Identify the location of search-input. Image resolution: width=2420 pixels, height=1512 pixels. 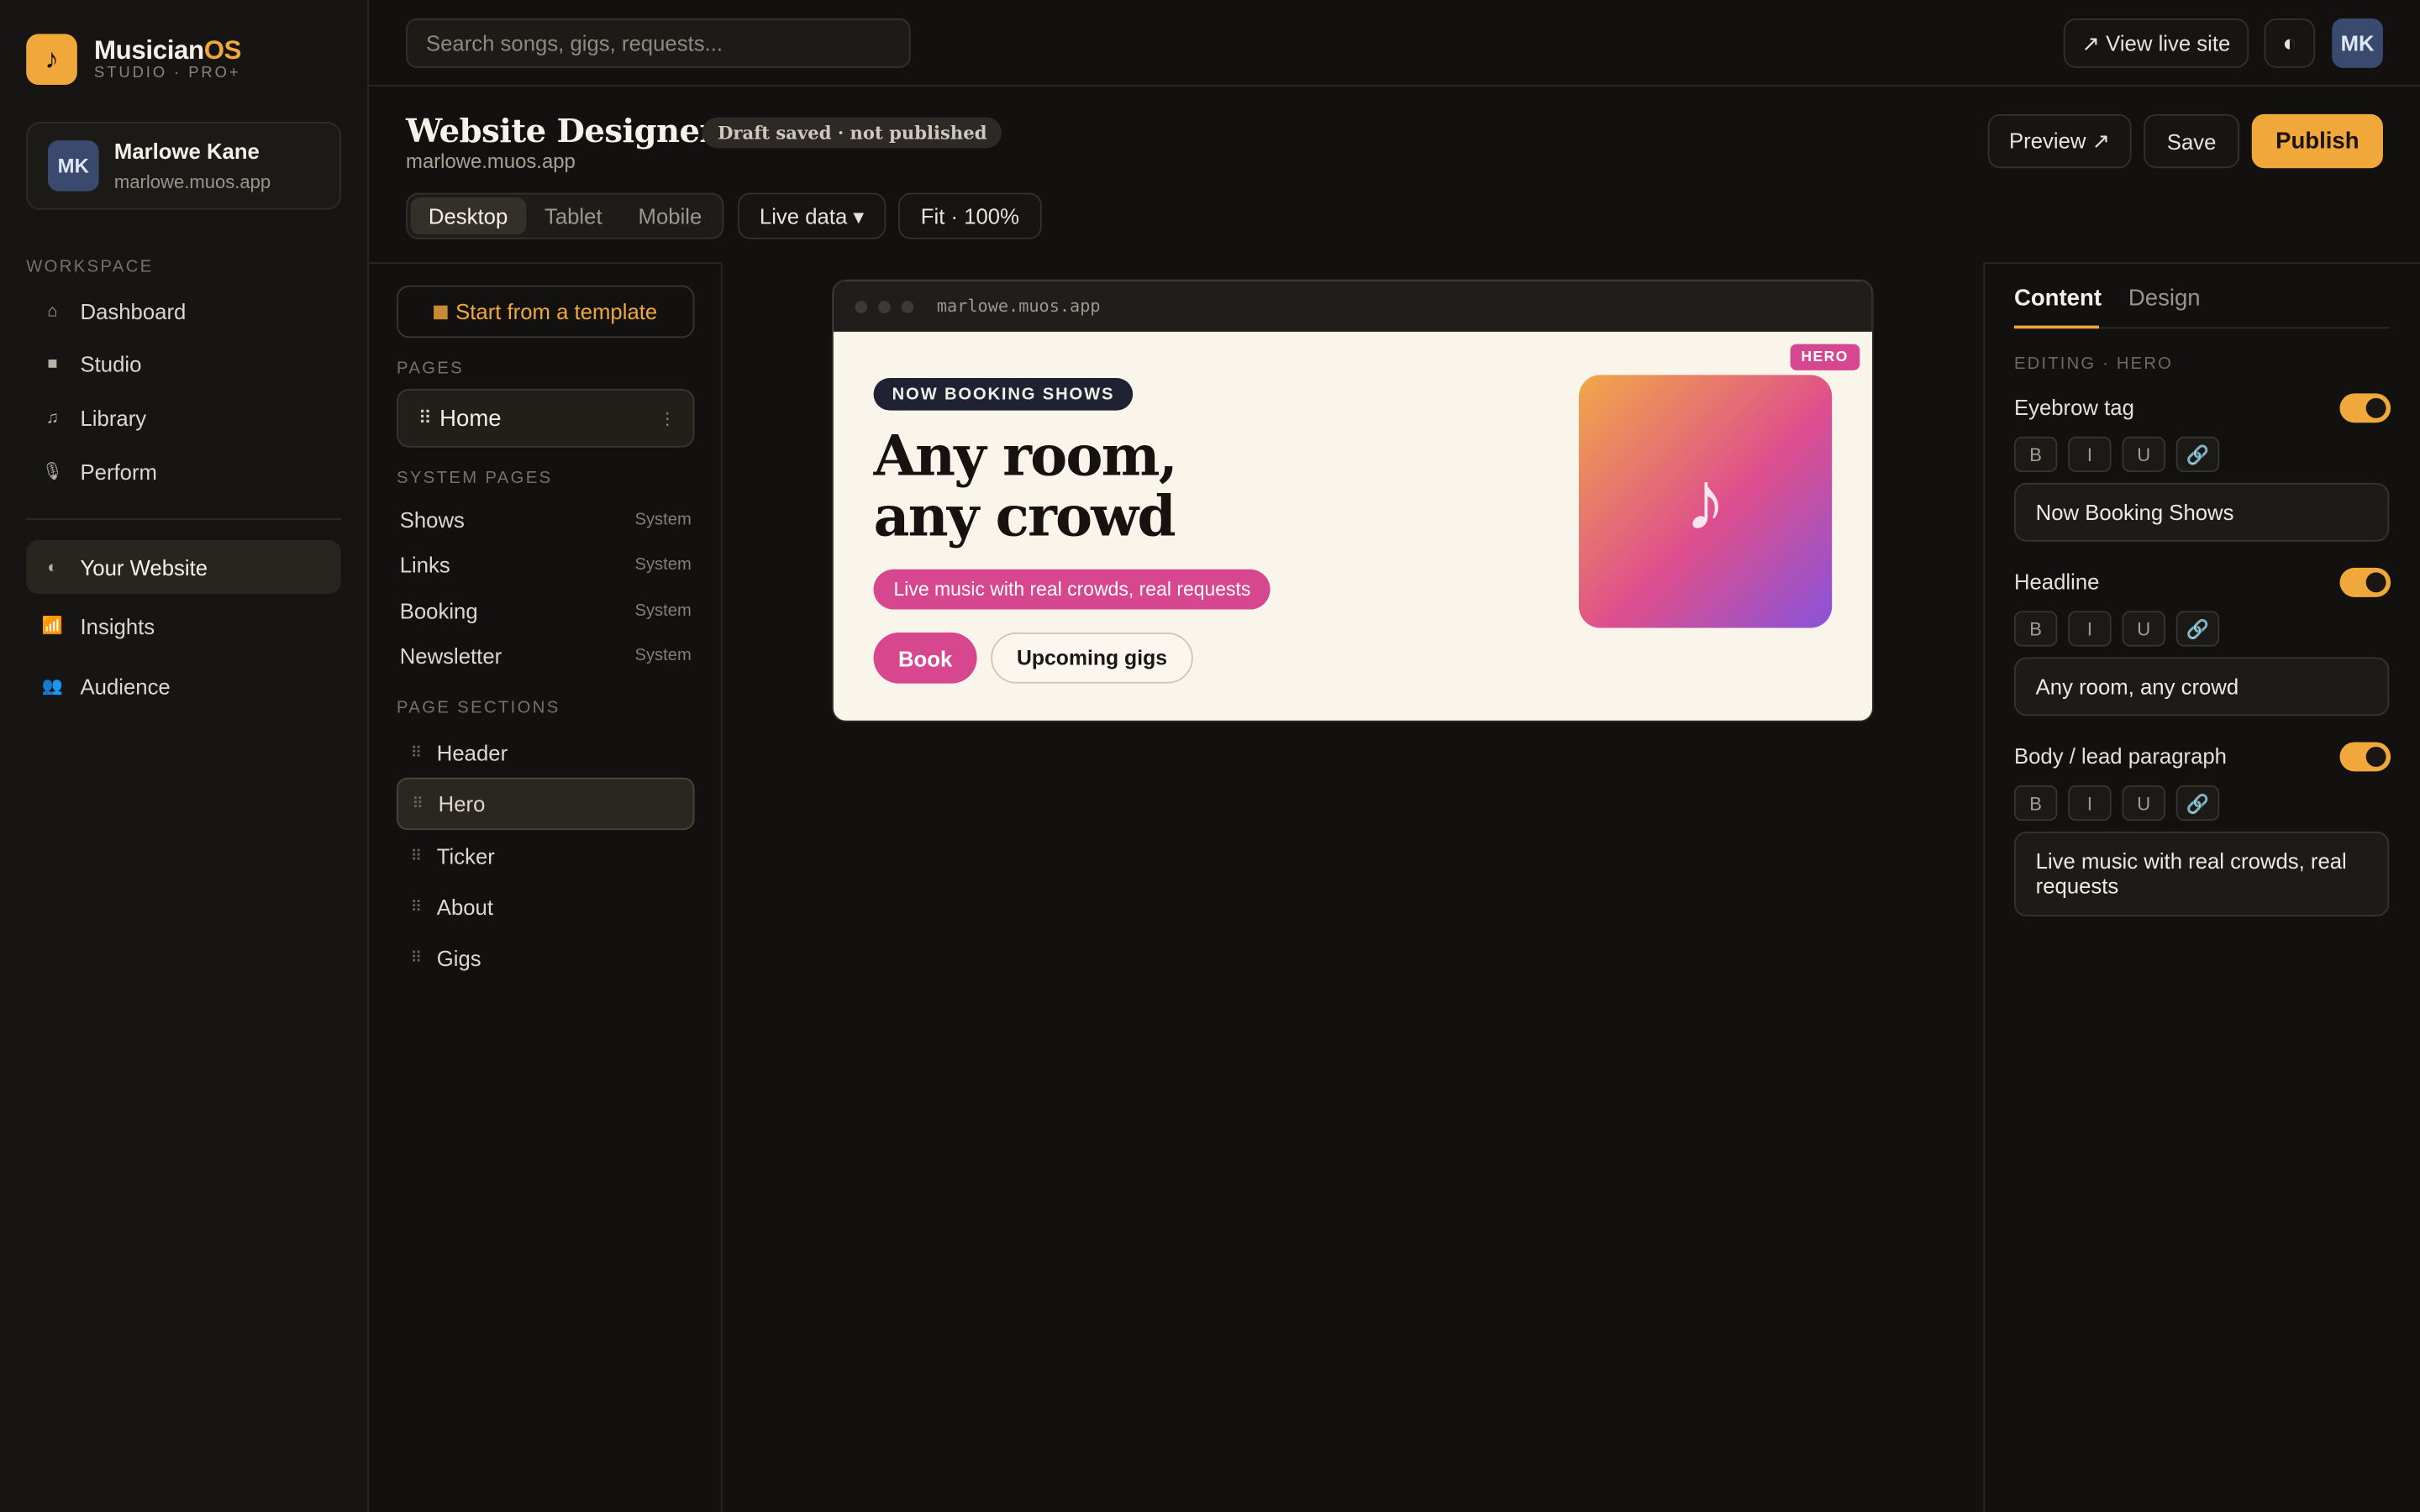
(658, 43).